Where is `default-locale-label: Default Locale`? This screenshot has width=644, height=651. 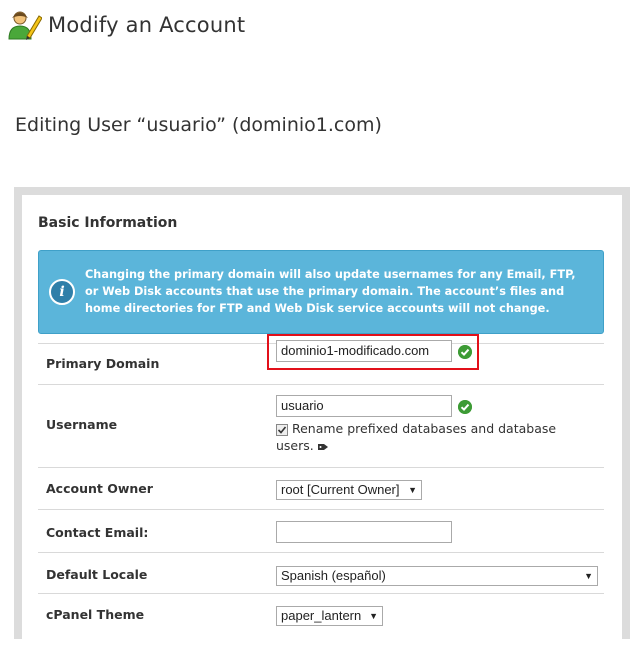 default-locale-label: Default Locale is located at coordinates (97, 574).